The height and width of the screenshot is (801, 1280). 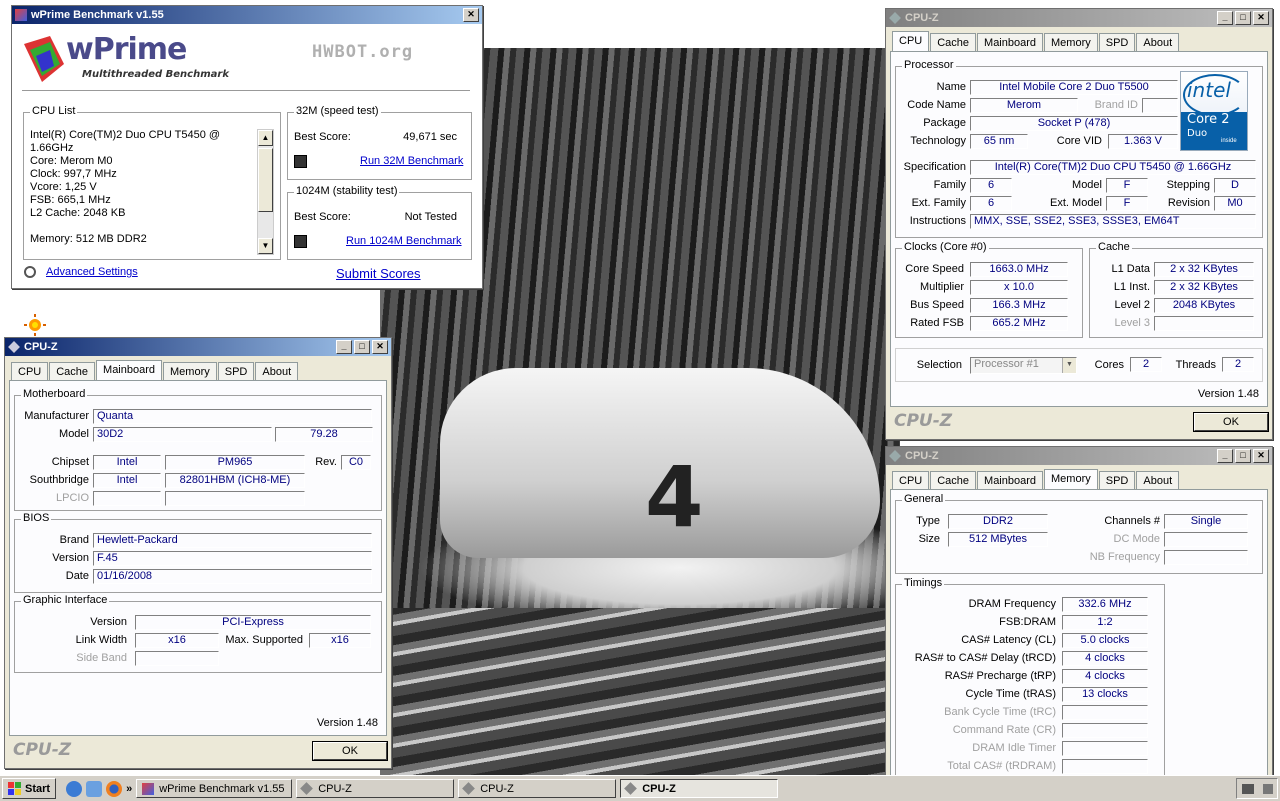 I want to click on corespeed-label: Core Speed, so click(x=934, y=269).